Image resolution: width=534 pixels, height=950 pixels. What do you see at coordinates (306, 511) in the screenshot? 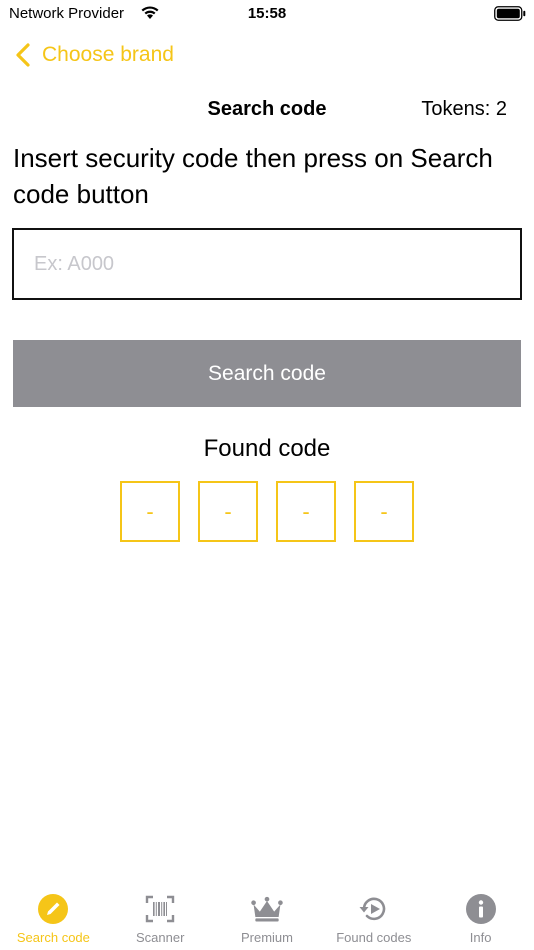
I see `found-code-digit-3: -` at bounding box center [306, 511].